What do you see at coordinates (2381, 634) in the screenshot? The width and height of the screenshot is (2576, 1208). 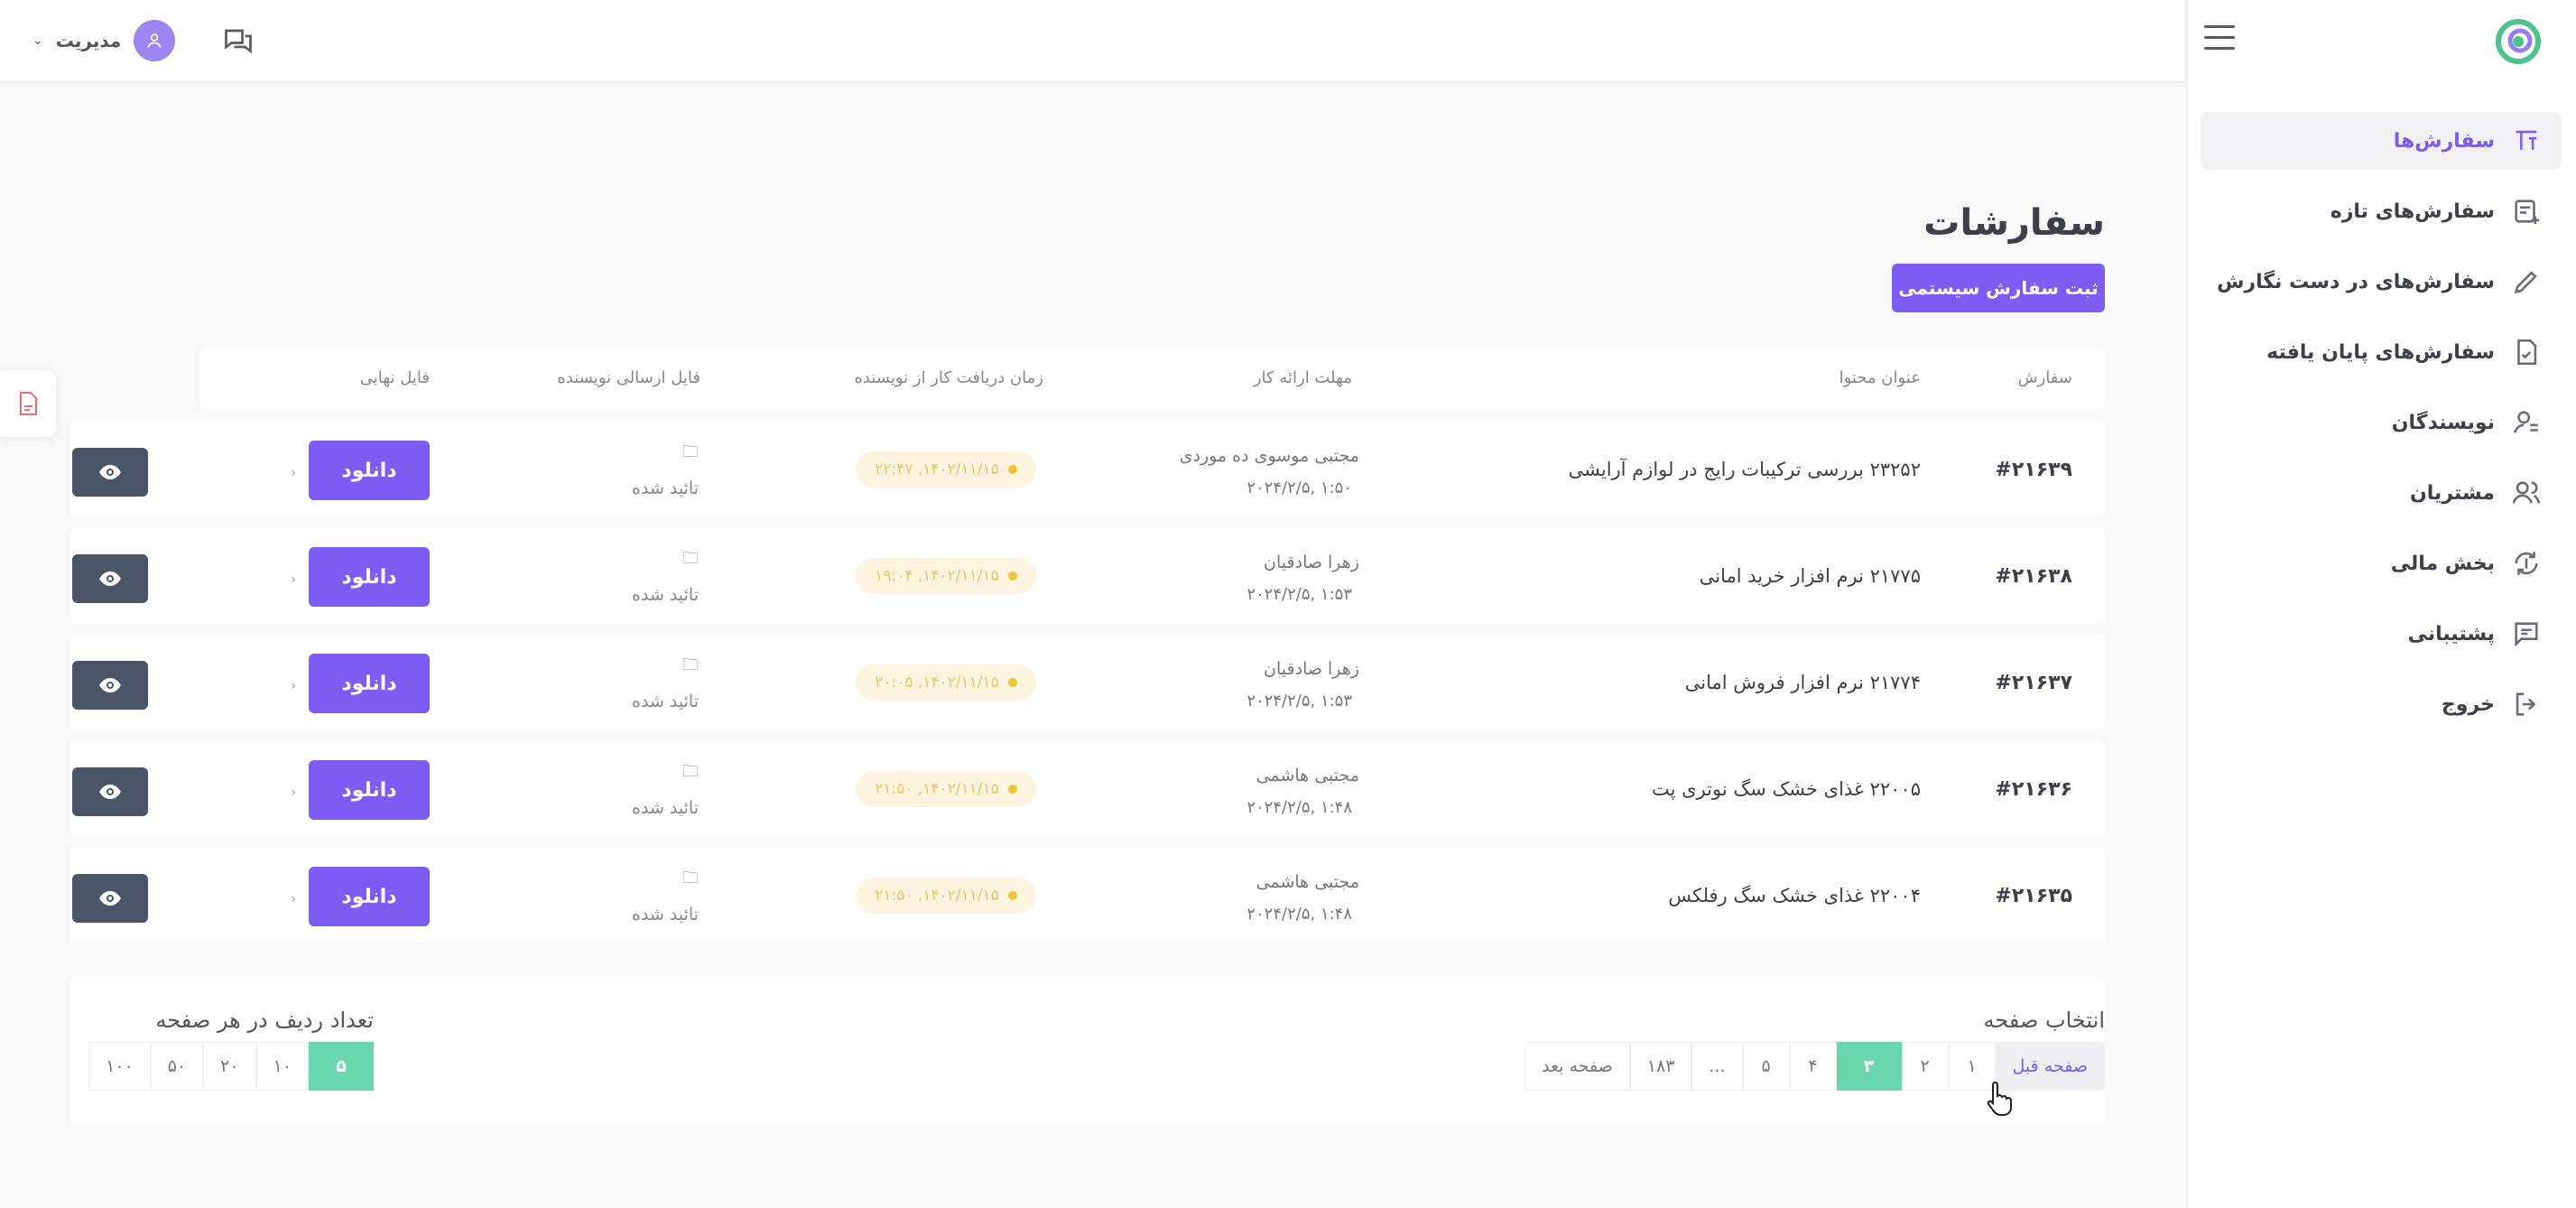 I see `sidebar-item-support: پشتیبانی` at bounding box center [2381, 634].